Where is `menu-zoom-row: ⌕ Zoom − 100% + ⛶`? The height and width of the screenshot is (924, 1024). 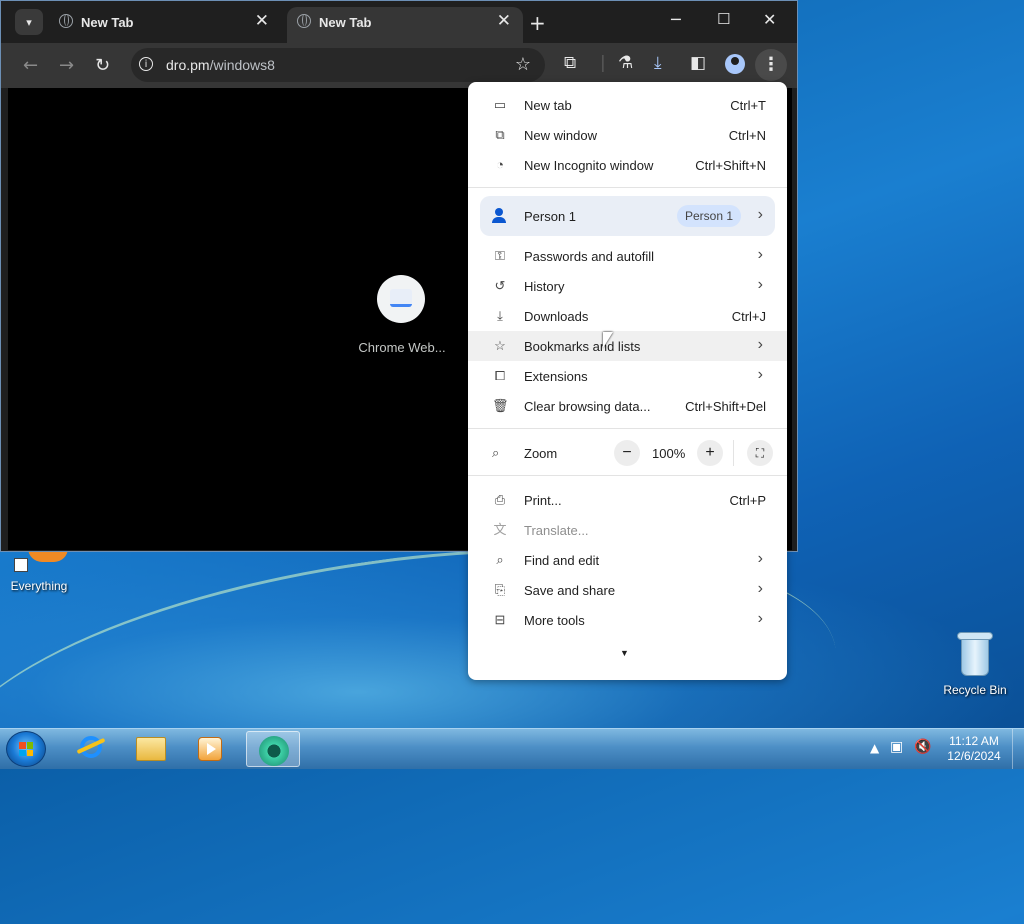 menu-zoom-row: ⌕ Zoom − 100% + ⛶ is located at coordinates (627, 453).